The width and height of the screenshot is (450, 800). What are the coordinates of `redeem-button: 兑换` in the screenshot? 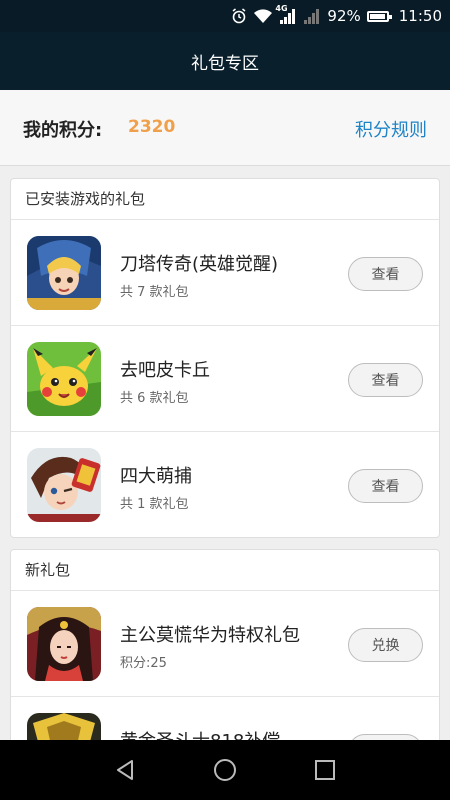 It's located at (385, 645).